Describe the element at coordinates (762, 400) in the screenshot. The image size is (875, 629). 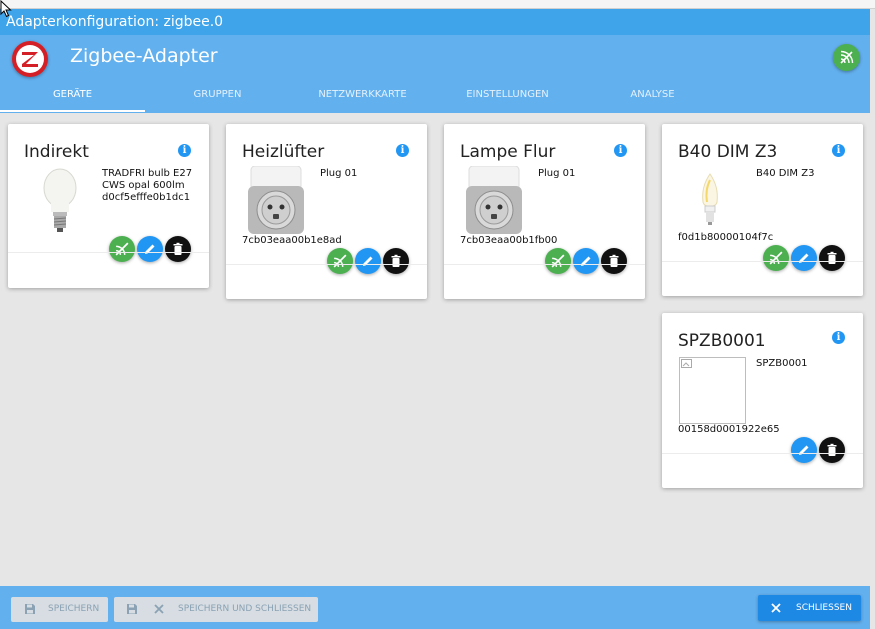
I see `device-card: SPZB0001 i SPZB0001 00158d0001922e65` at that location.